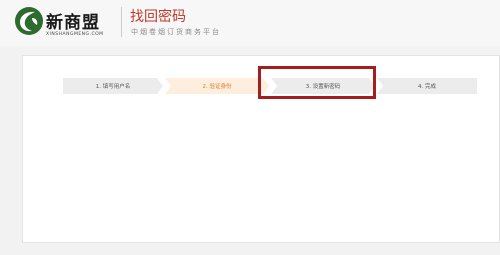 This screenshot has width=500, height=255. What do you see at coordinates (75, 34) in the screenshot?
I see `logo-domain: XINSHANGMENG.COM` at bounding box center [75, 34].